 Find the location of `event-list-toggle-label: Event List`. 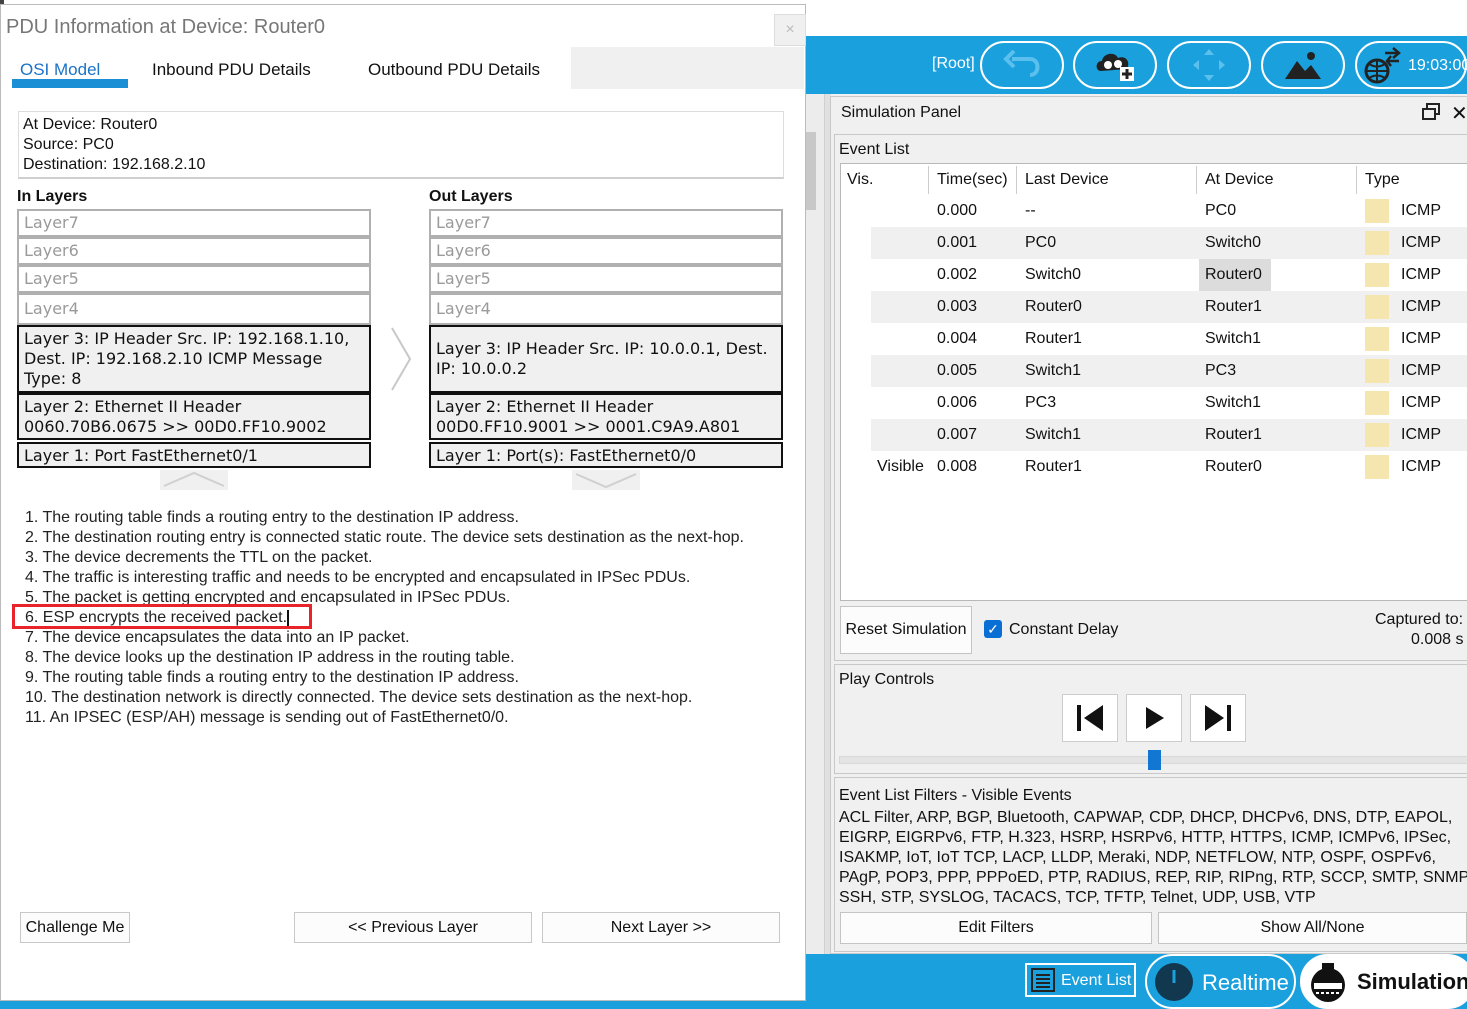

event-list-toggle-label: Event List is located at coordinates (1096, 980).